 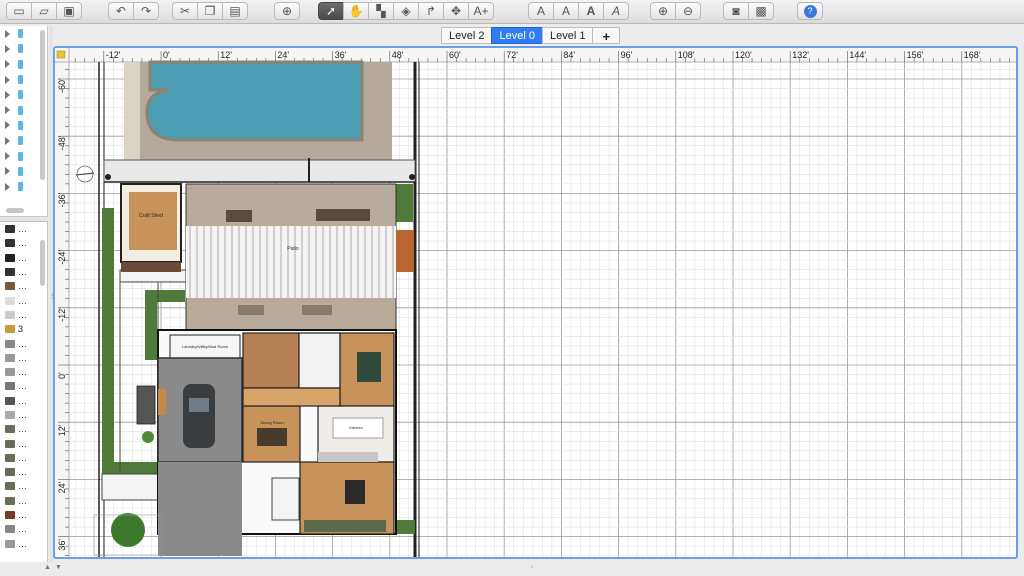 I want to click on create-walls-icon: ▚, so click(x=381, y=11).